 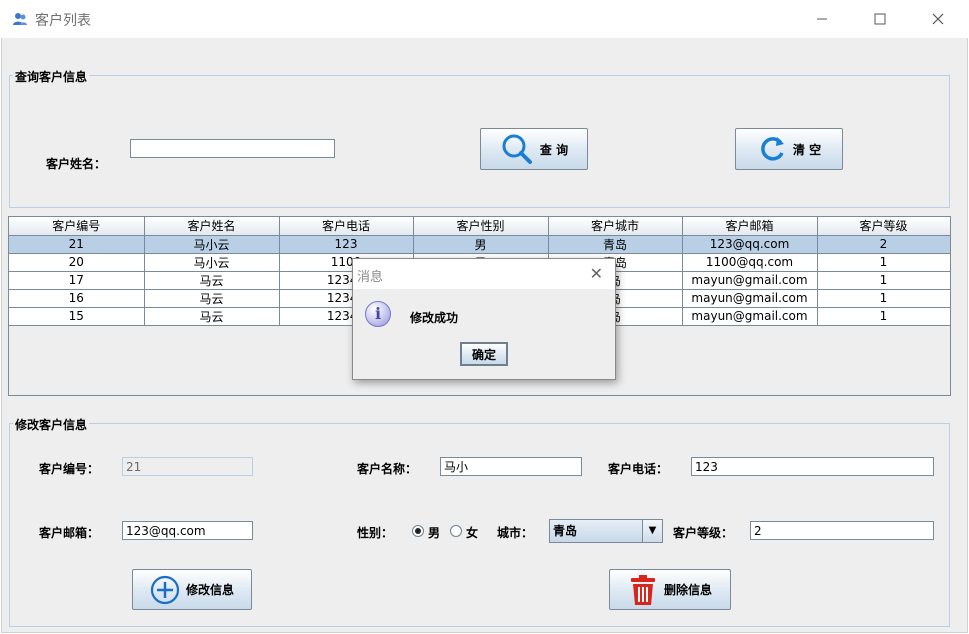 What do you see at coordinates (750, 226) in the screenshot?
I see `column-header: 客户邮箱` at bounding box center [750, 226].